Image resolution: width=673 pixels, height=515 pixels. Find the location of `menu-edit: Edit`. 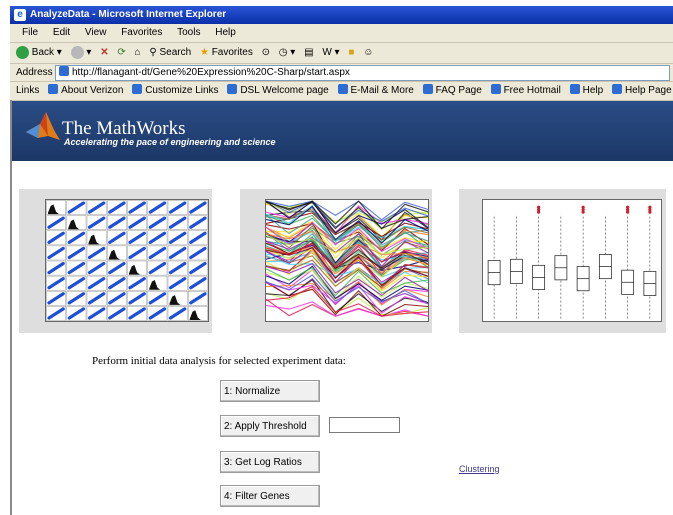

menu-edit: Edit is located at coordinates (61, 32).